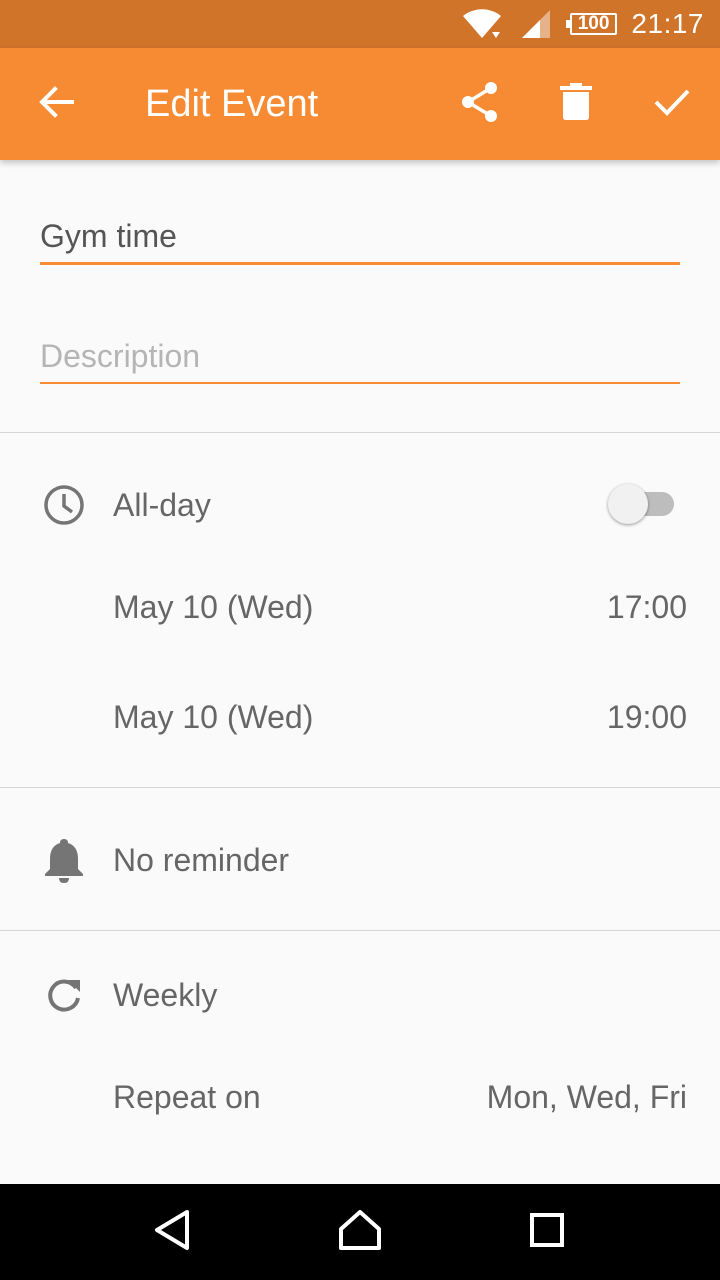  What do you see at coordinates (360, 360) in the screenshot?
I see `description-input: Description` at bounding box center [360, 360].